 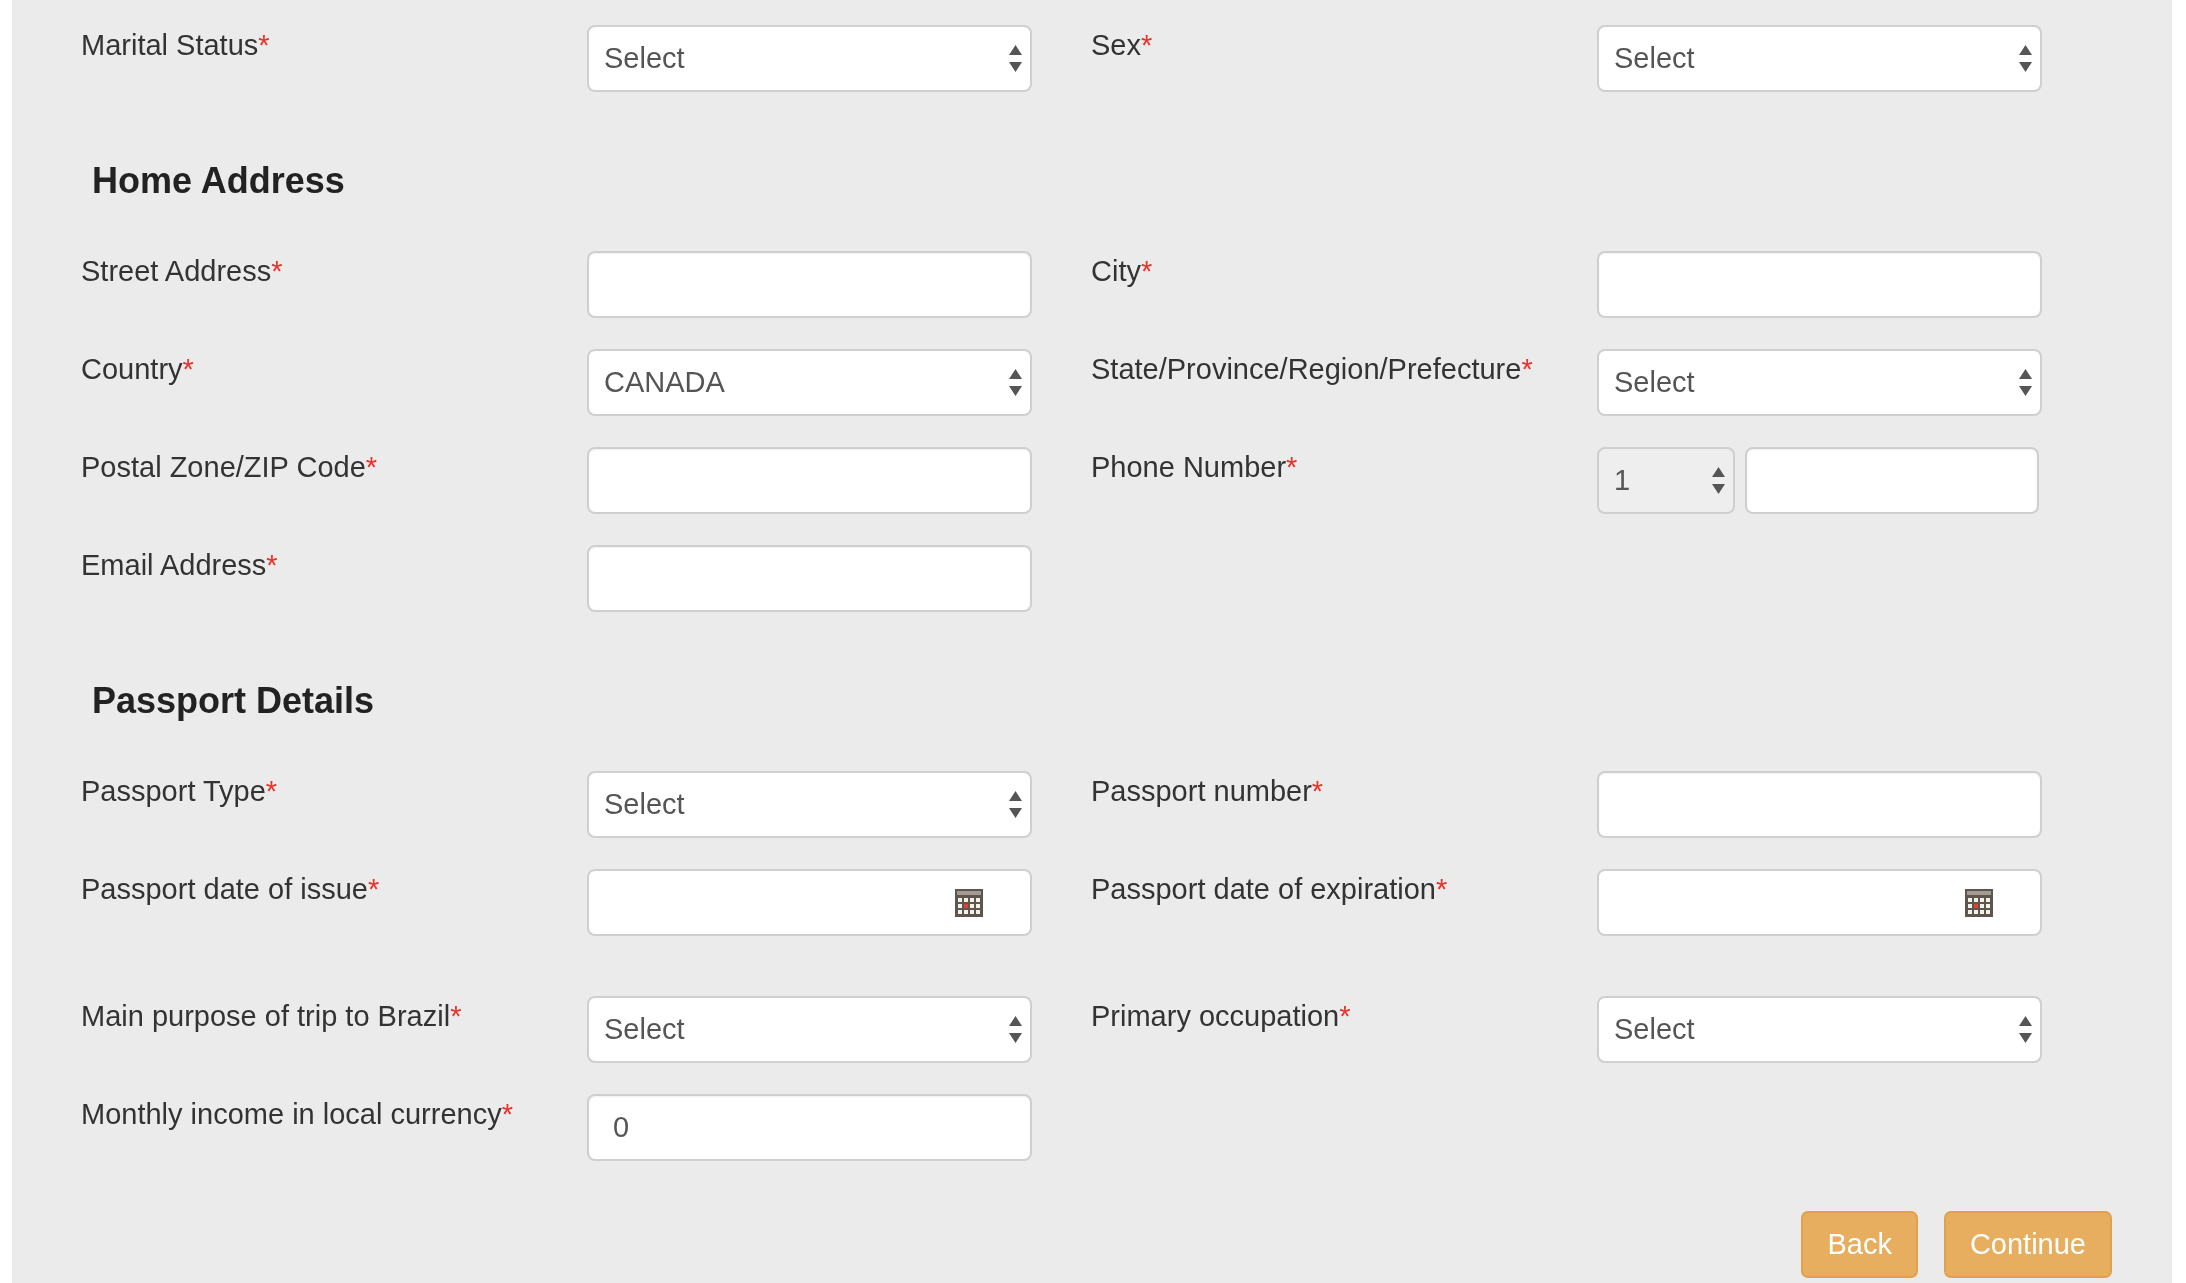 I want to click on field-label: Marital Status*, so click(x=175, y=45).